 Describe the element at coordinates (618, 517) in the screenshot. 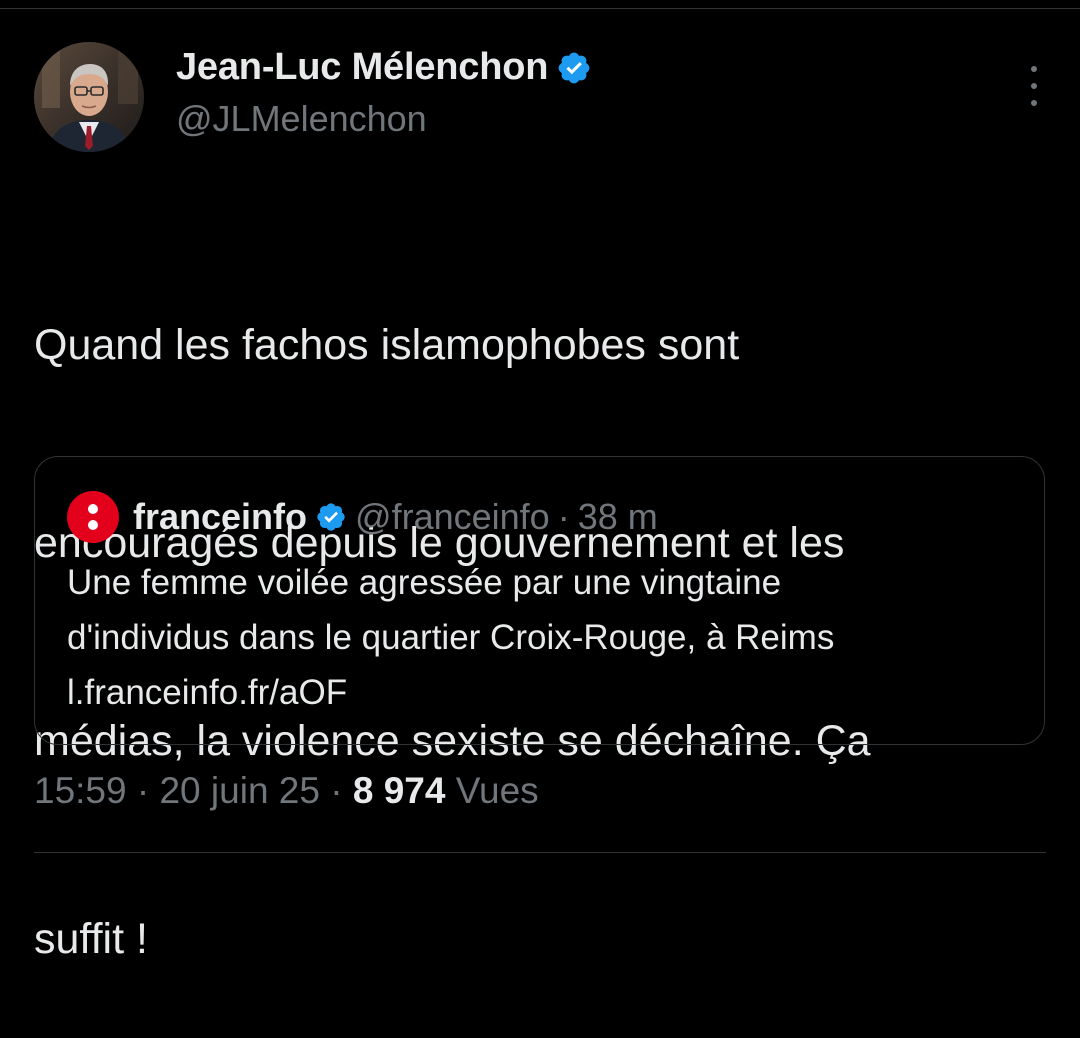

I see `quoted-tweet-time: 38 m` at that location.